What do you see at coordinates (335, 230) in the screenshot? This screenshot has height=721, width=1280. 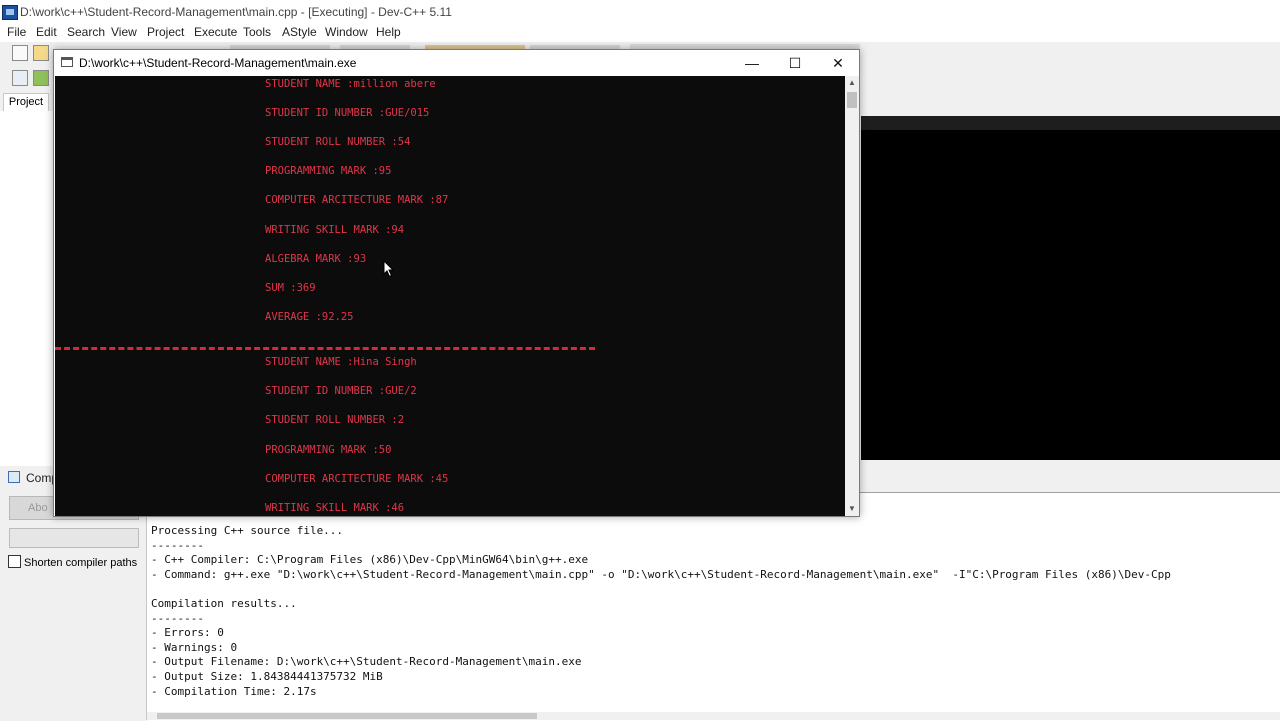 I see `console-line: WRITING SKILL MARK :94` at bounding box center [335, 230].